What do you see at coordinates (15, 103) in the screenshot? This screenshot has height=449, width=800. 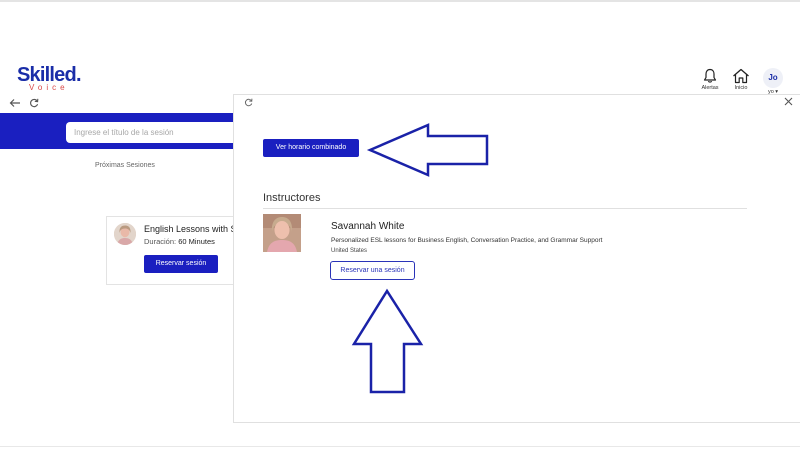 I see `back-arrow-icon` at bounding box center [15, 103].